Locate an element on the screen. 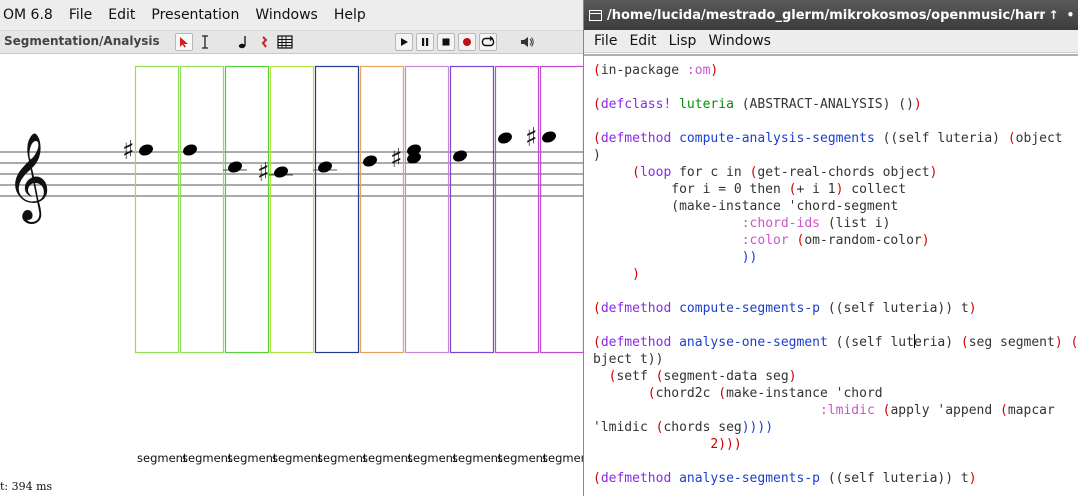  code-token: (make-instance 'chord-segment is located at coordinates (746, 206).